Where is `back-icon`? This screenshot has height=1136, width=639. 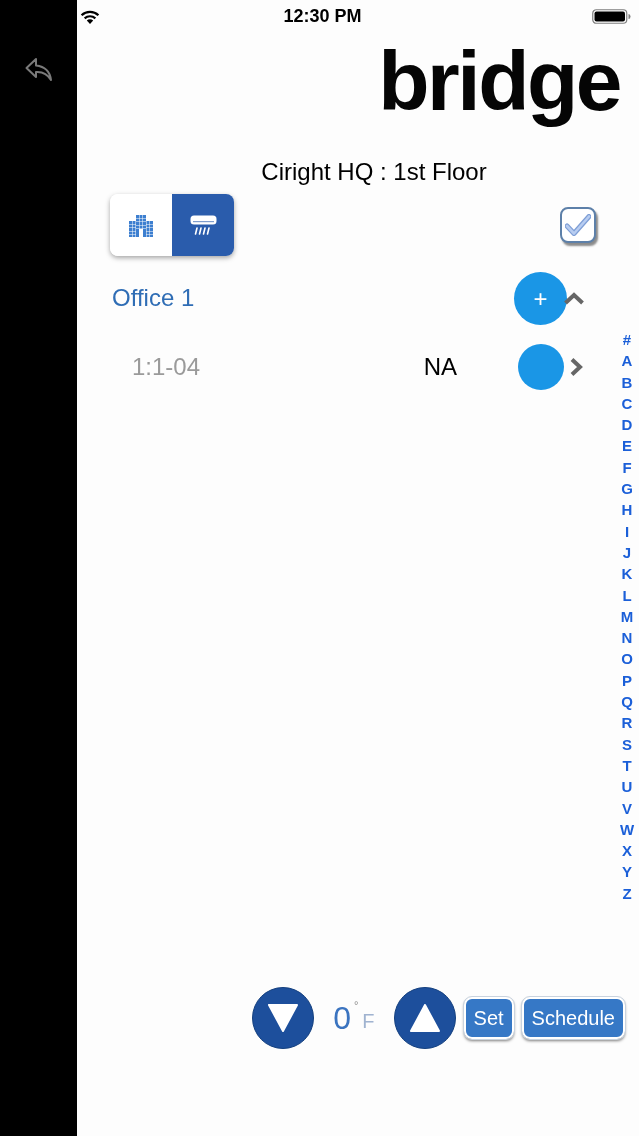 back-icon is located at coordinates (38, 70).